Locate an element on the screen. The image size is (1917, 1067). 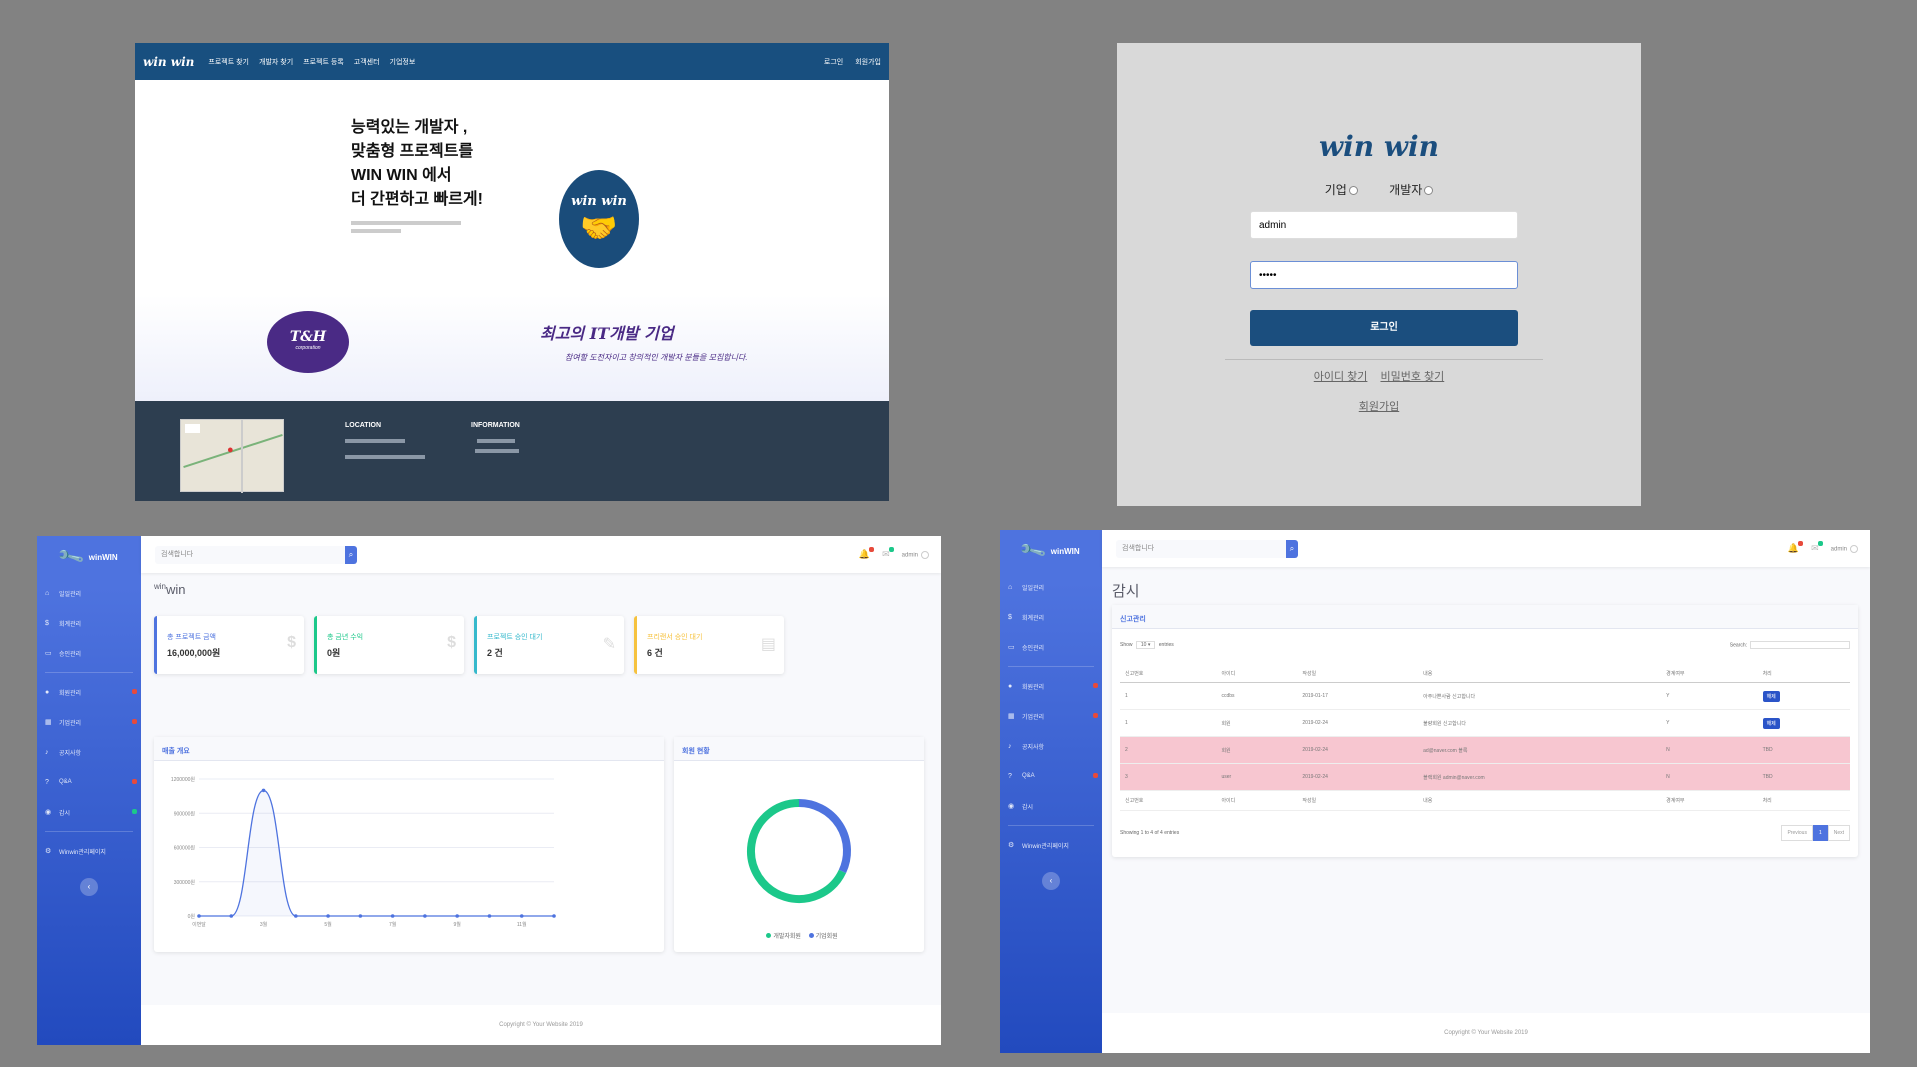
landing-menu: 프로젝트 찾기 개발자 찾기 프로젝트 등록 고객센터 기업정보 is located at coordinates (311, 62).